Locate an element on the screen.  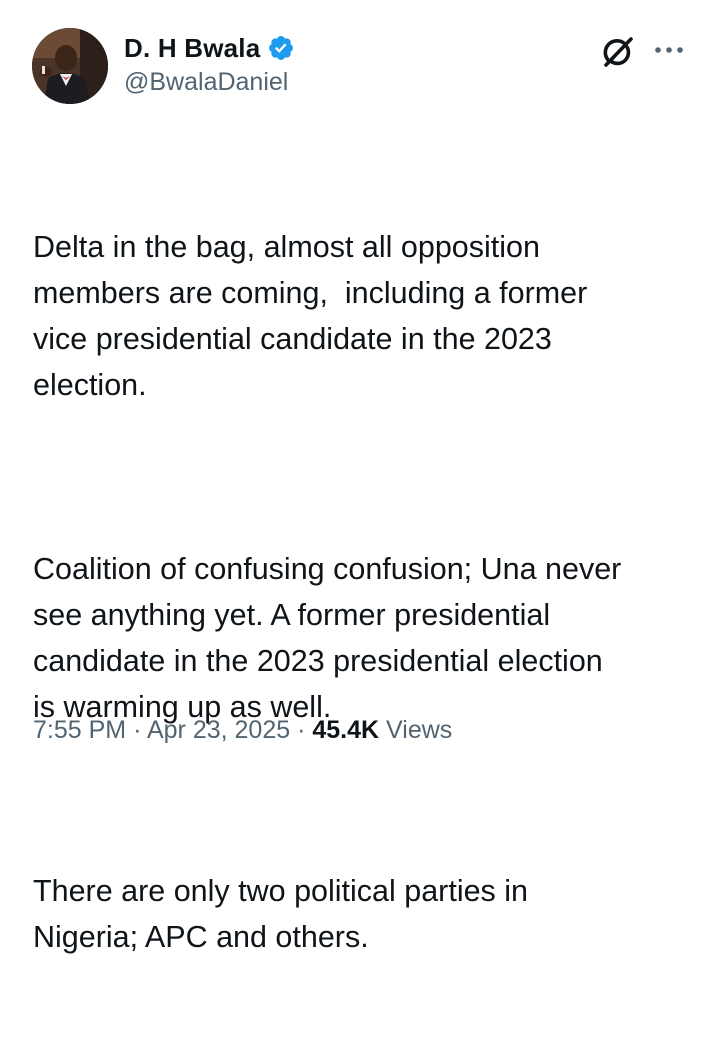
display-name-row: D. H Bwala is located at coordinates (209, 48).